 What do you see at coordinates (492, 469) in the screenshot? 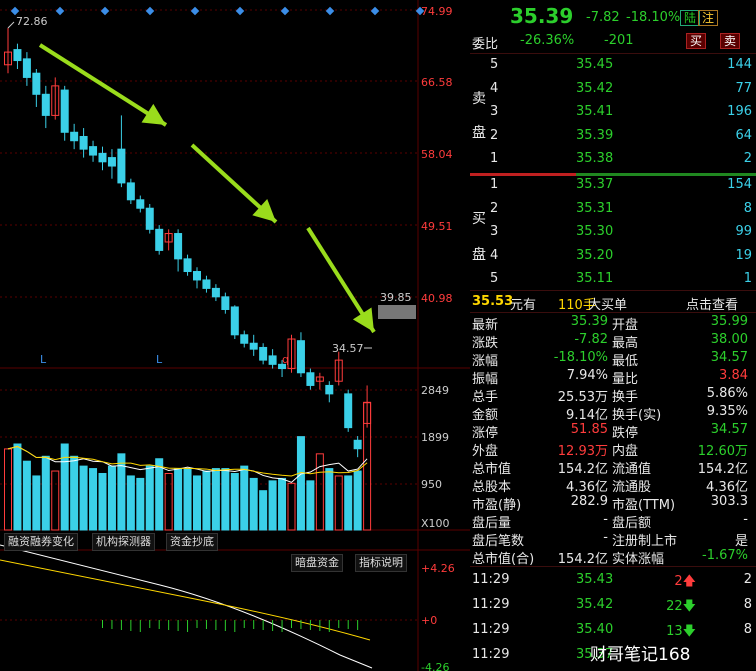
I see `stat-label: 总市值` at bounding box center [492, 469].